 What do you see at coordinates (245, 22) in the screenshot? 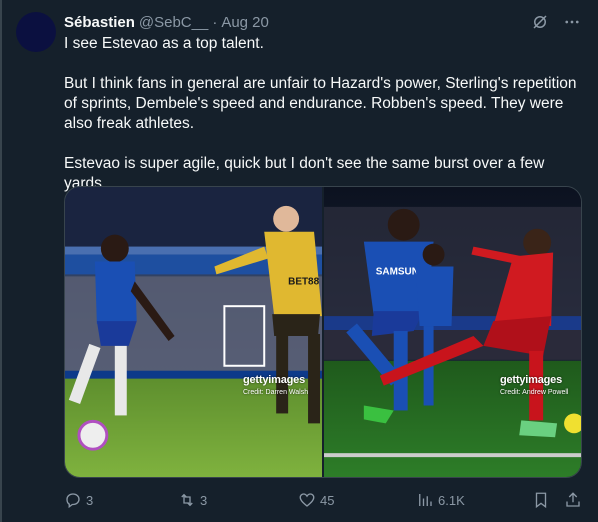
I see `timestamp: Aug 20` at bounding box center [245, 22].